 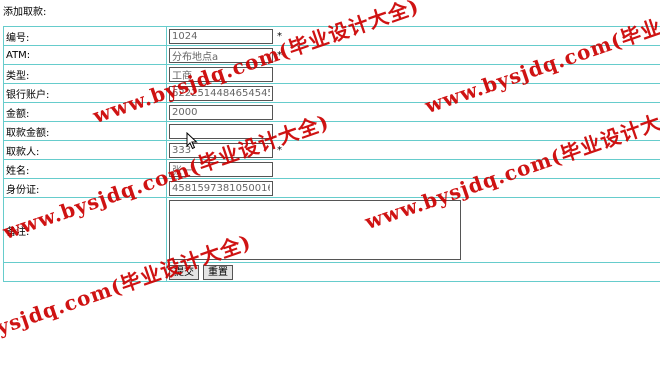 What do you see at coordinates (85, 112) in the screenshot?
I see `amount-label: 金额:` at bounding box center [85, 112].